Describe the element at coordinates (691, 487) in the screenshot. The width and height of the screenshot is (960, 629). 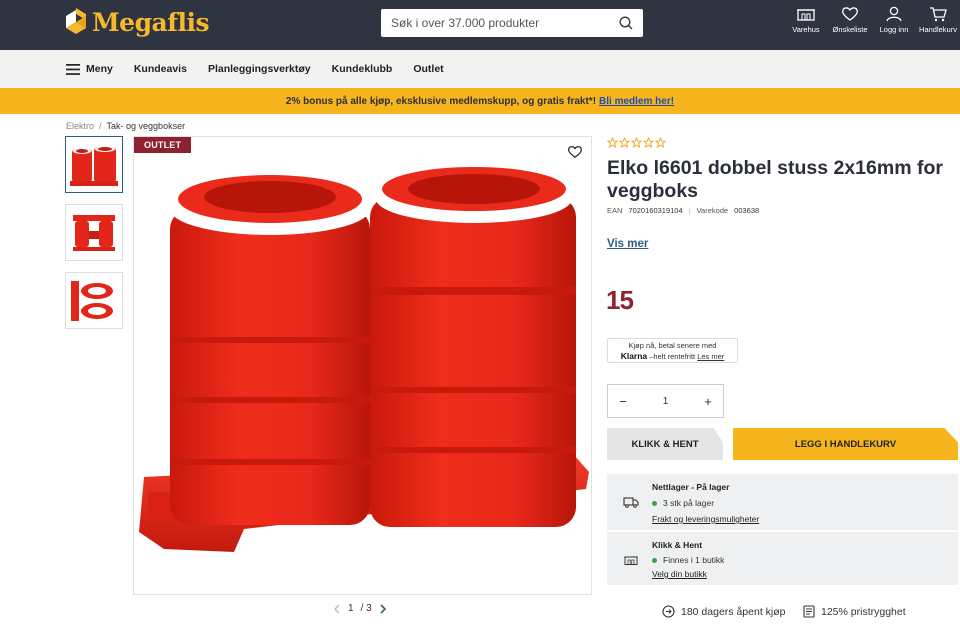
I see `online-stock-title: Nettlager - På lager` at that location.